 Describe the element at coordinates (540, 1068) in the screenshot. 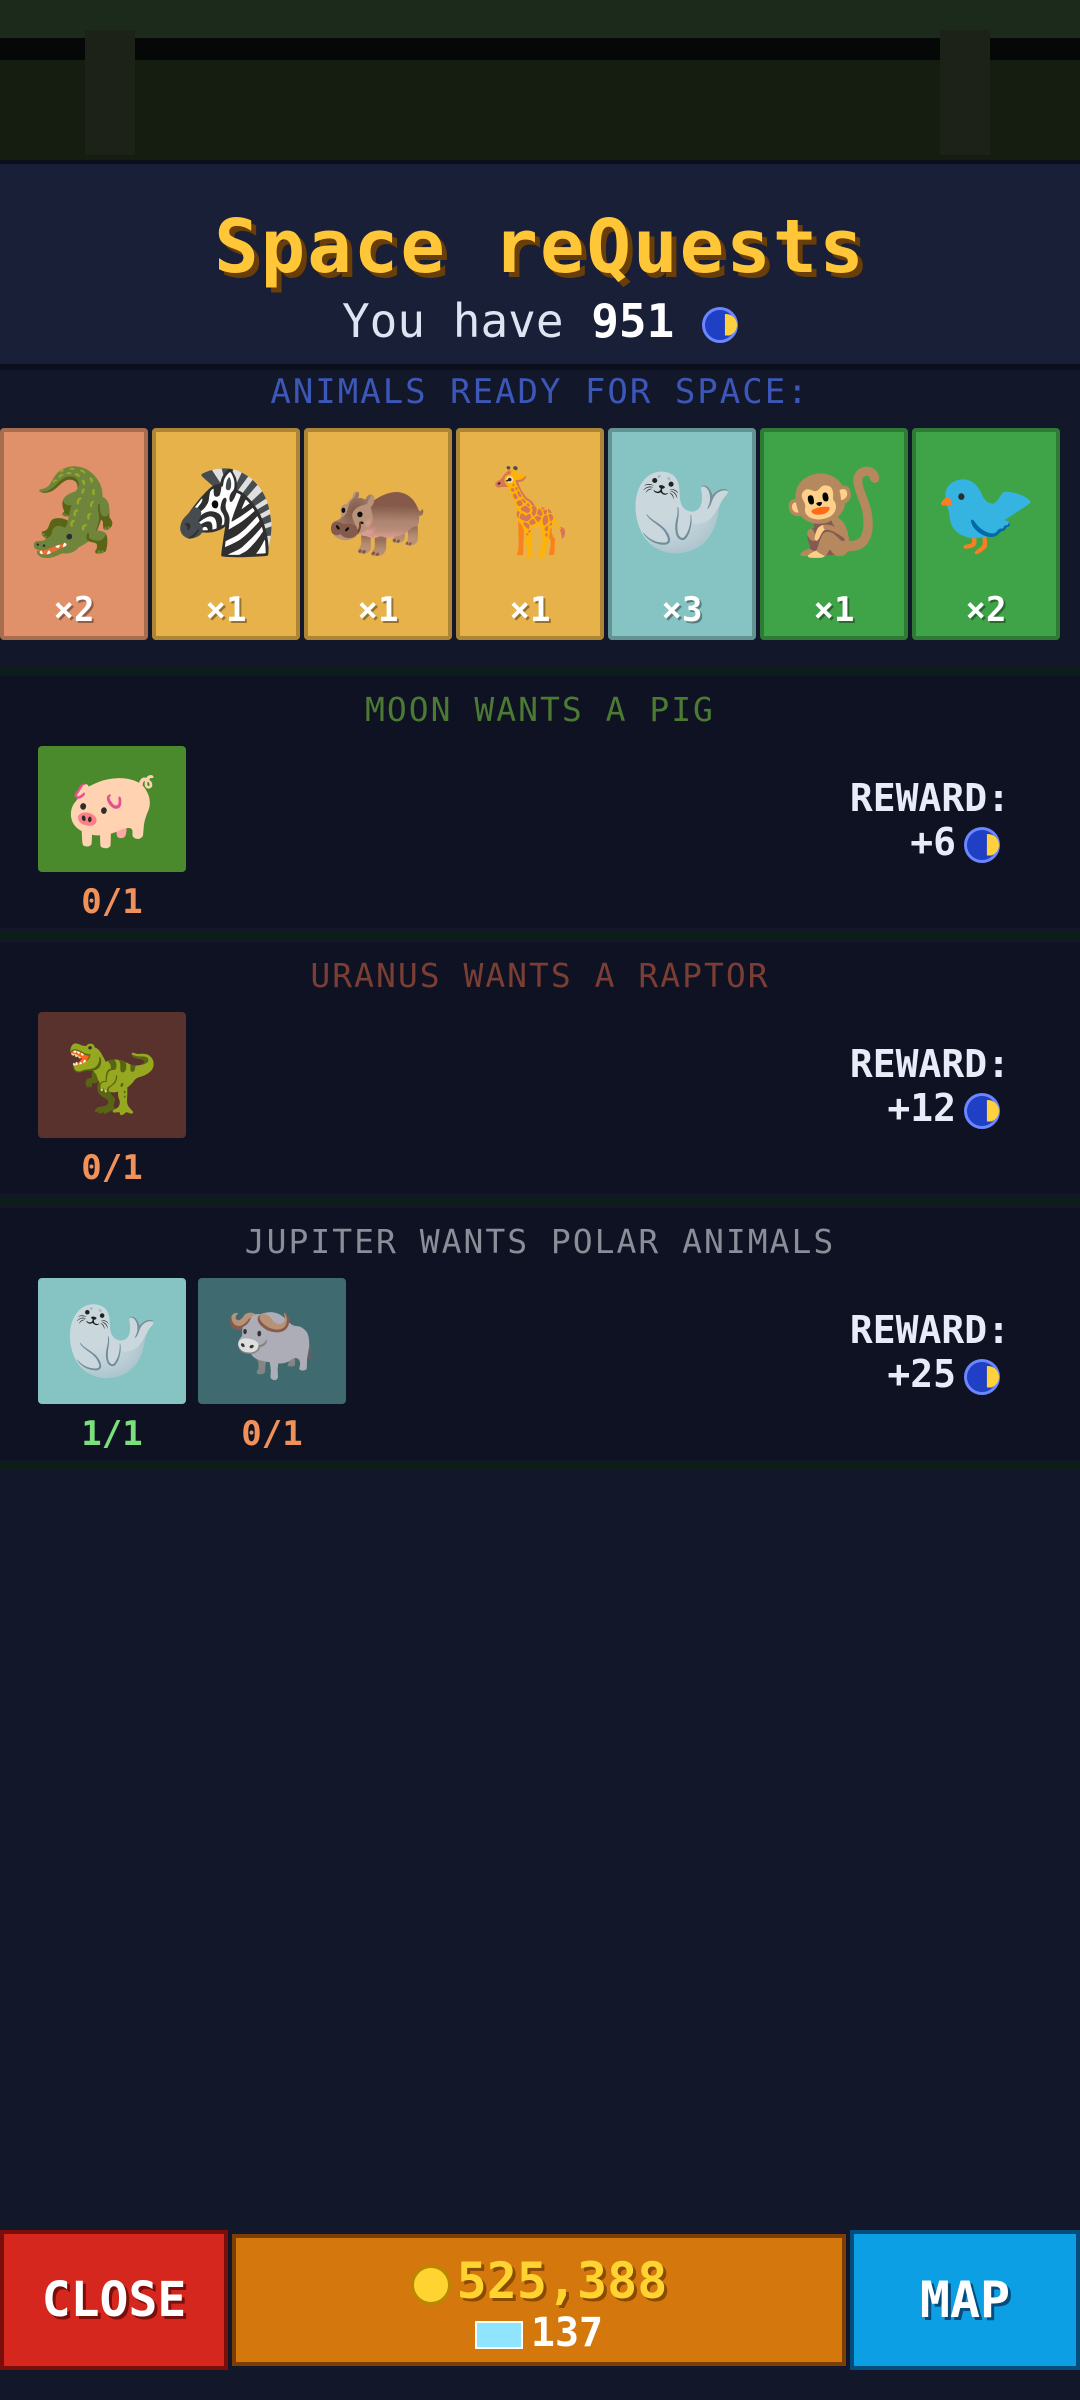

I see `quest-2: URANUS WANTS A RAPTOR 🦖 0/1 REWARD: +12` at that location.